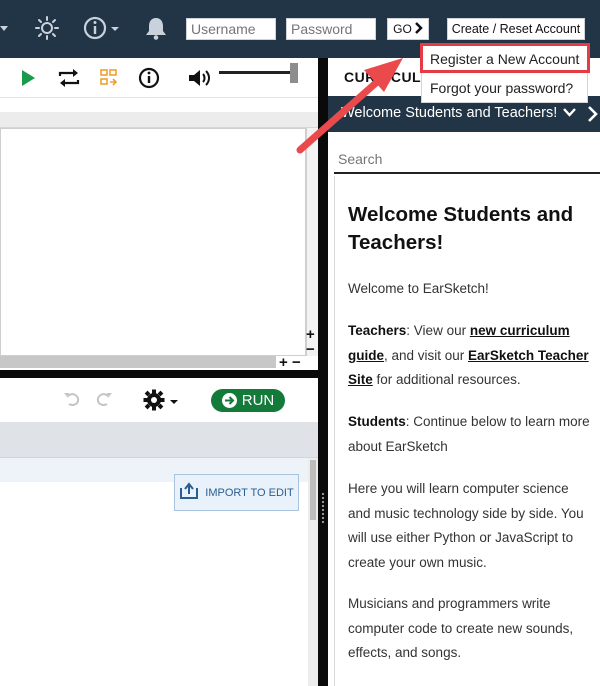 The width and height of the screenshot is (600, 686). I want to click on gear-icon, so click(162, 400).